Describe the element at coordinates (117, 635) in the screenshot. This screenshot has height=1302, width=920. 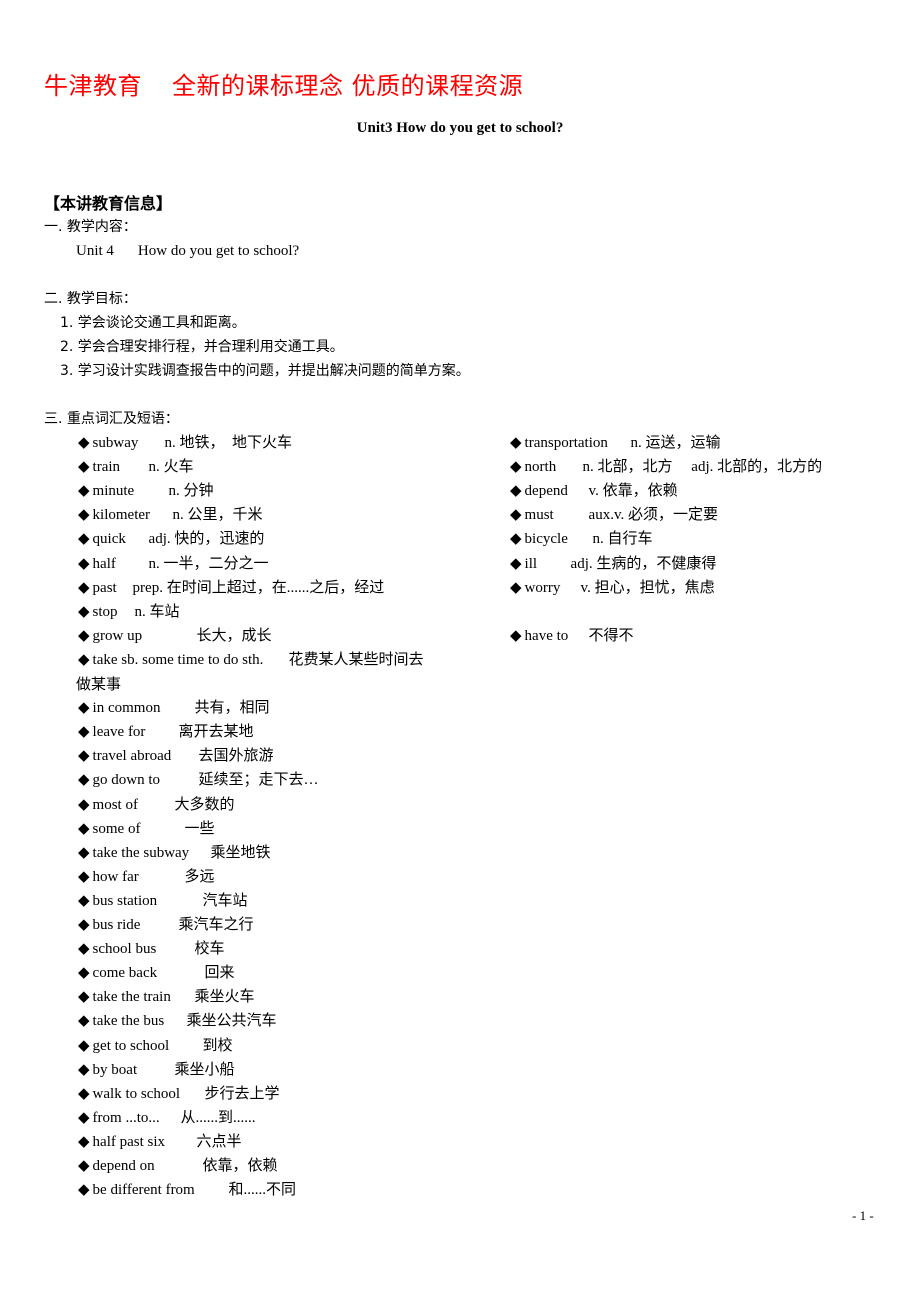
I see `vocab-word: grow up` at that location.